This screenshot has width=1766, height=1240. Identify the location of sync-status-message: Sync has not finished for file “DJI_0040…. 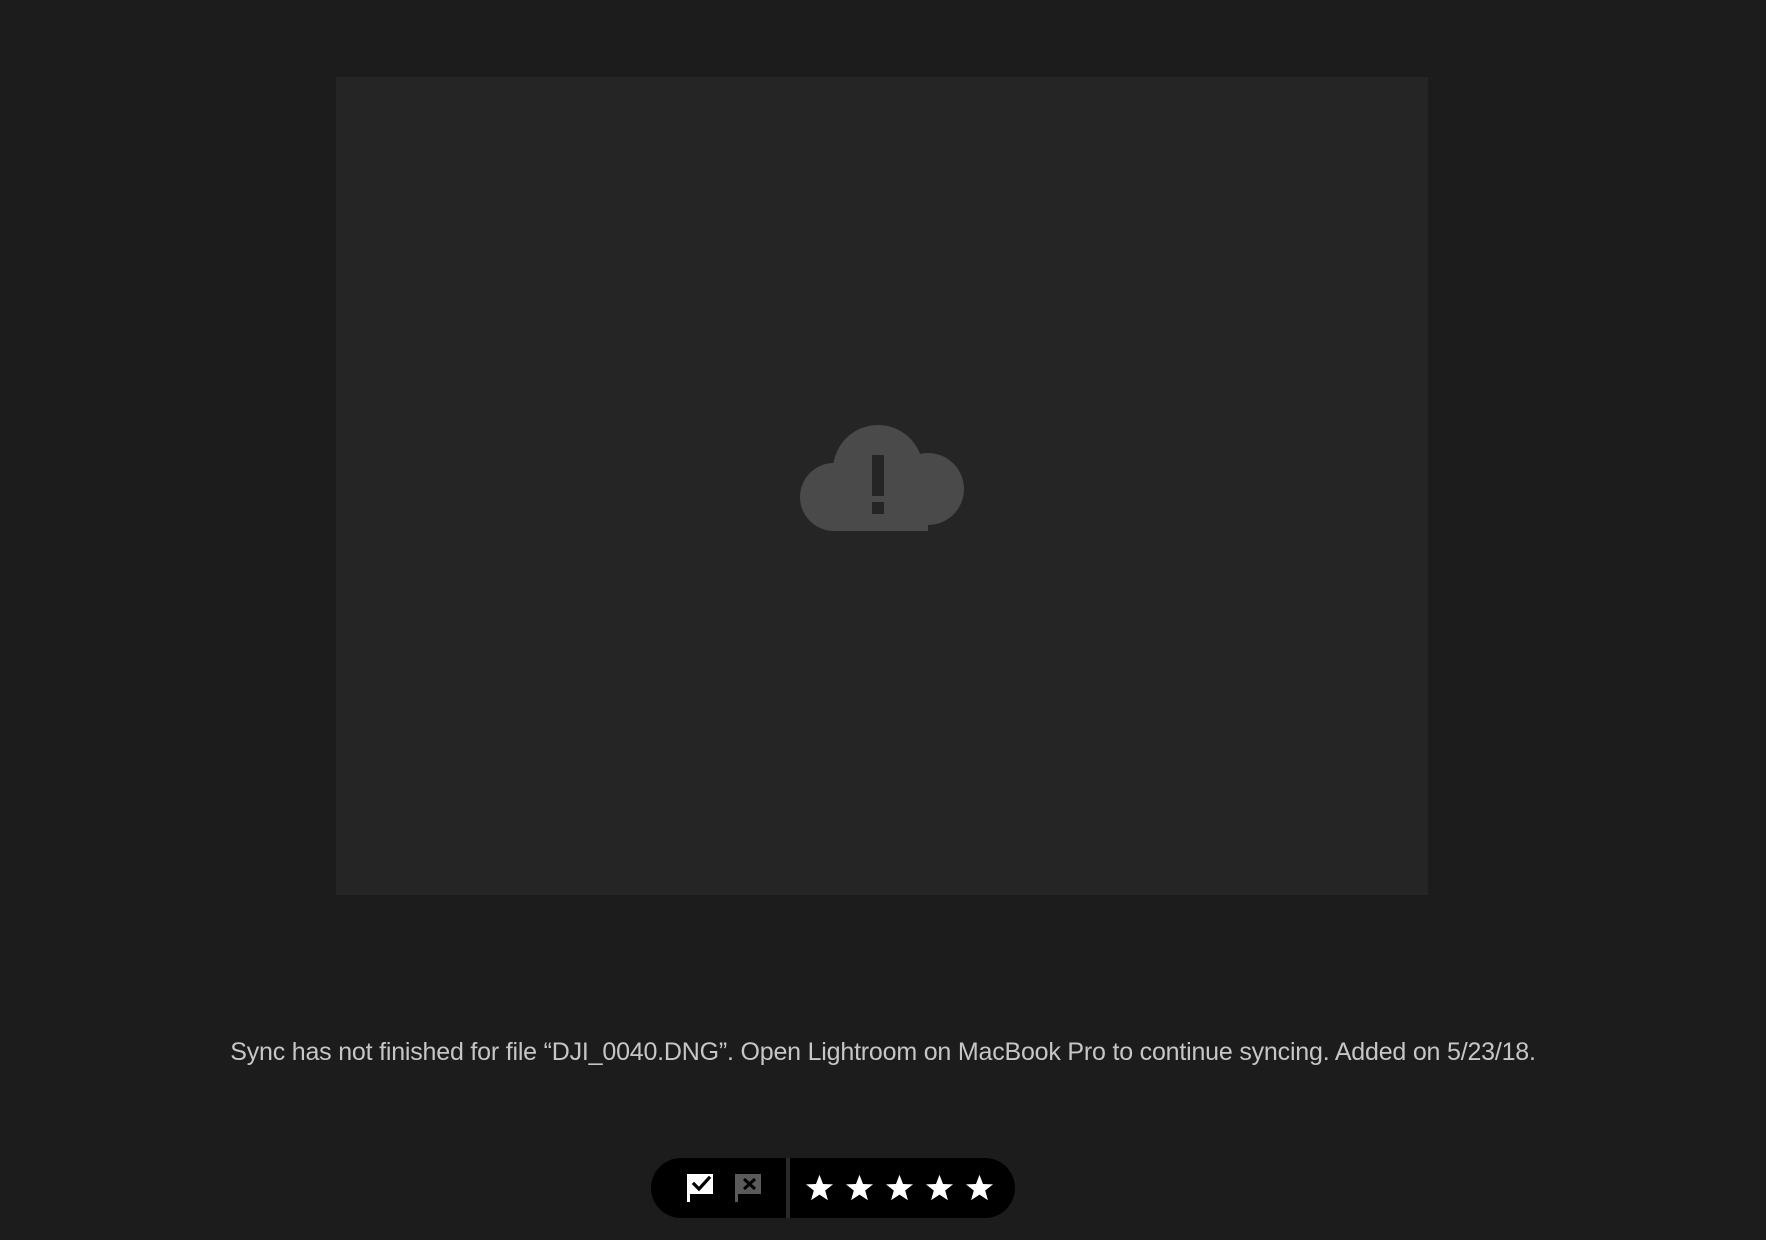
(883, 1052).